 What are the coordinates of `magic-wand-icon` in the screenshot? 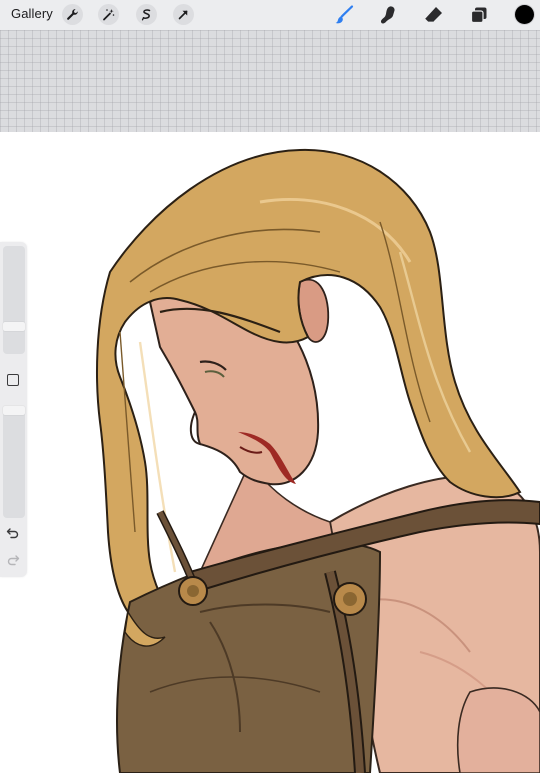 It's located at (108, 14).